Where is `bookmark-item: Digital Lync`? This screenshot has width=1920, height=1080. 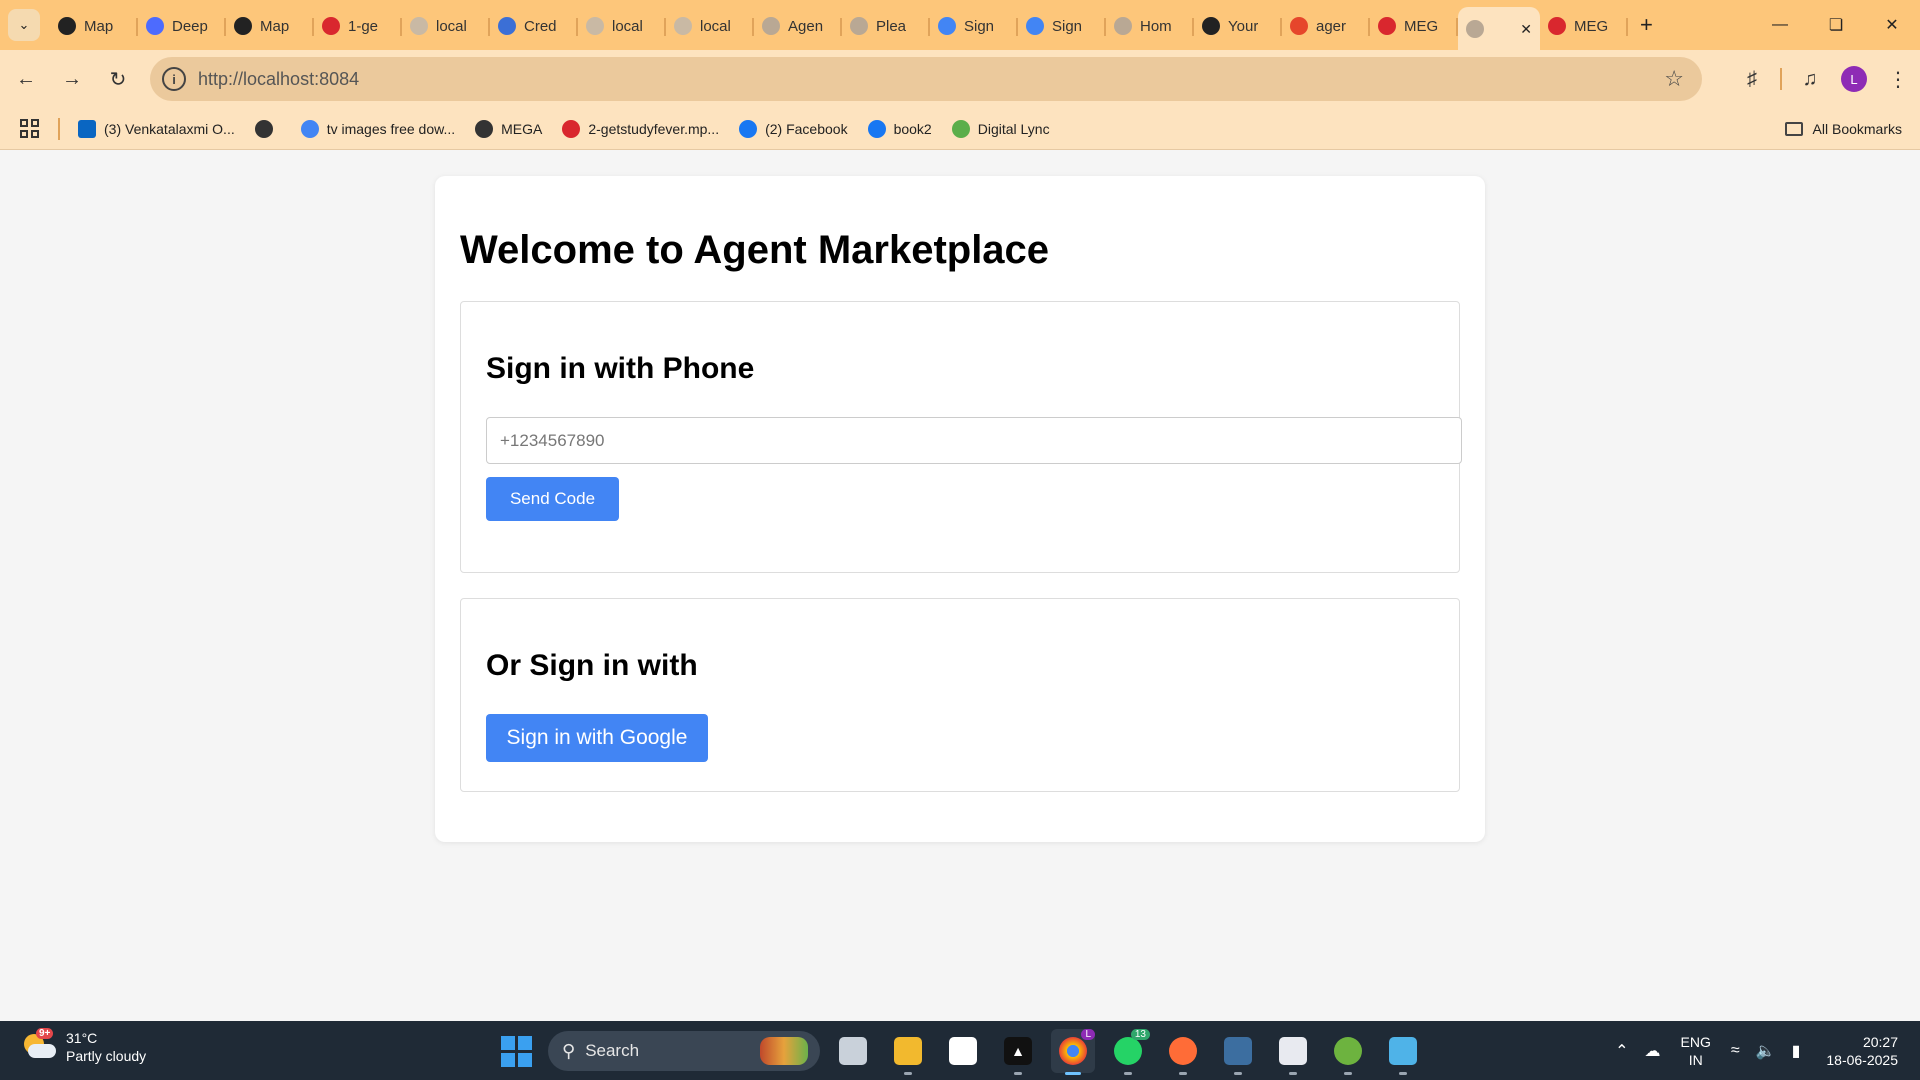 bookmark-item: Digital Lync is located at coordinates (1000, 128).